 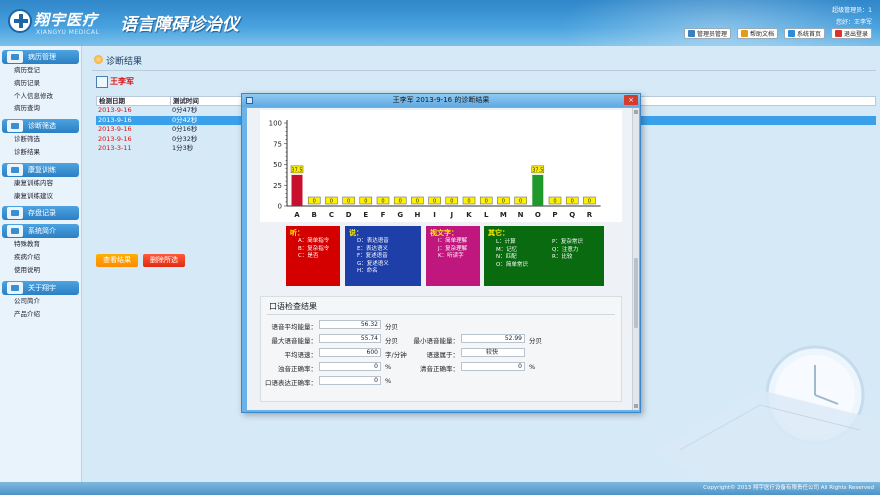 I want to click on speed-type-field: 较快, so click(x=493, y=352).